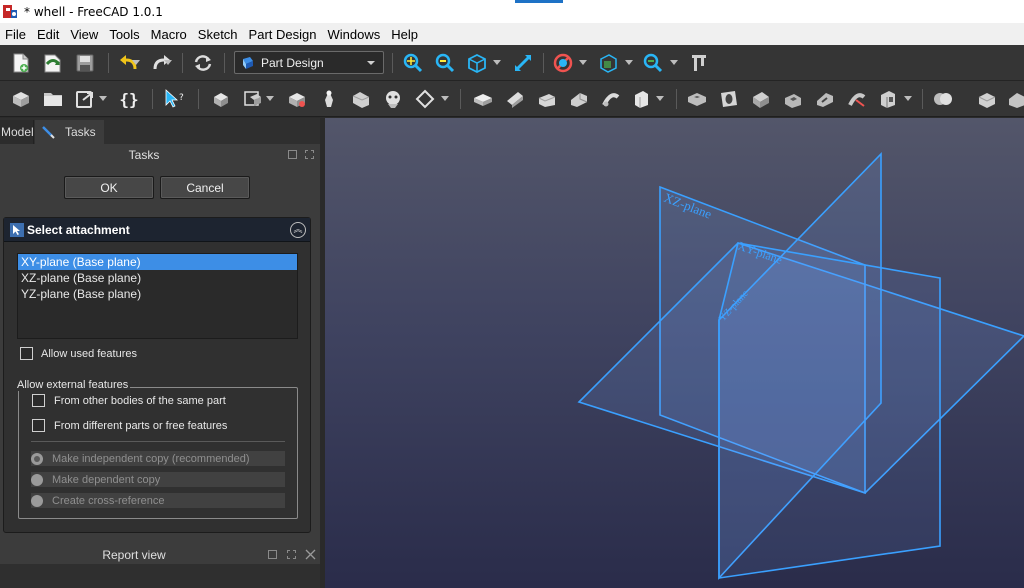  I want to click on save-document-icon, so click(85, 63).